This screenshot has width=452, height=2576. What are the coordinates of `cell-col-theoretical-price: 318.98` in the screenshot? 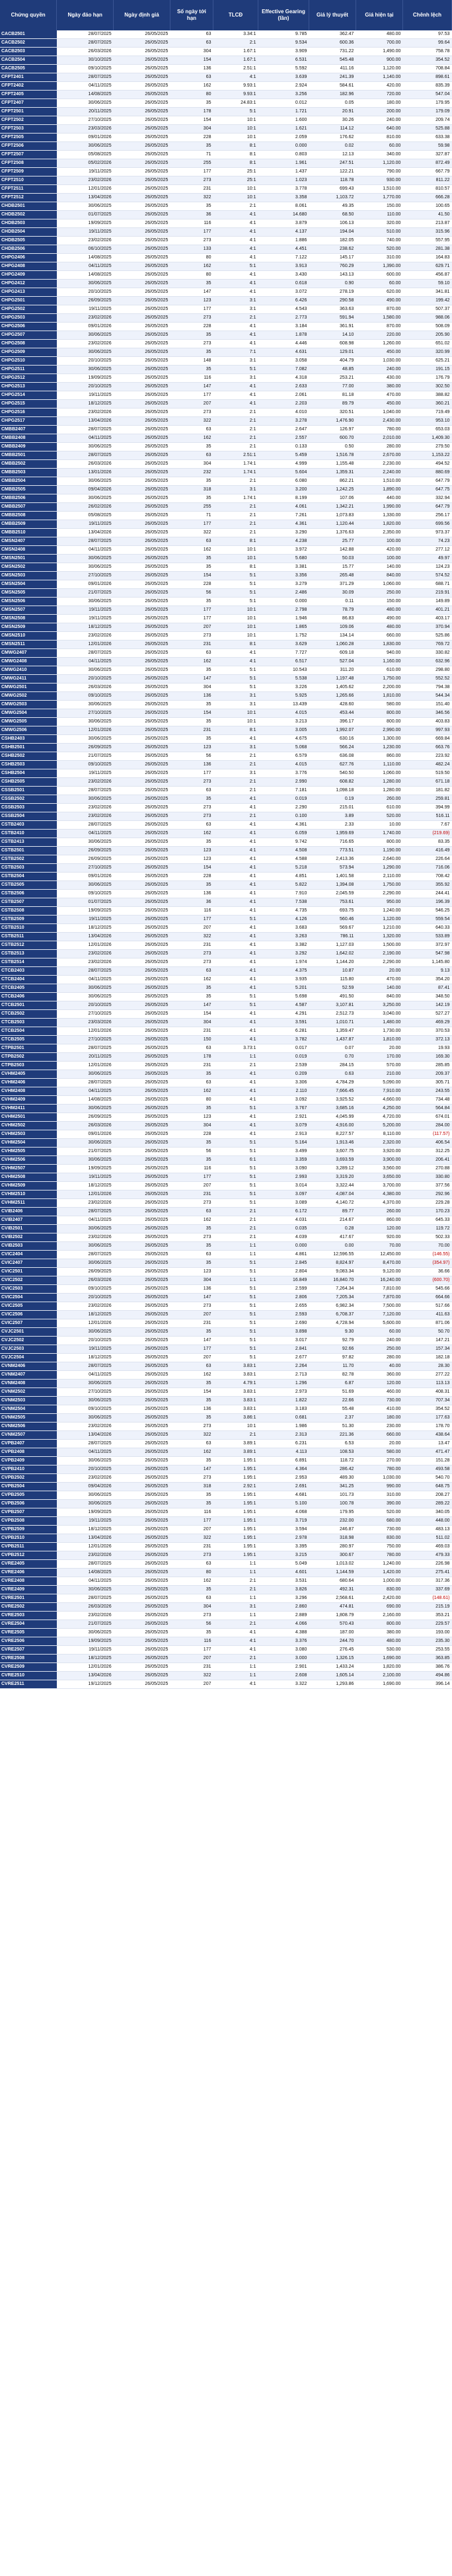 It's located at (332, 1538).